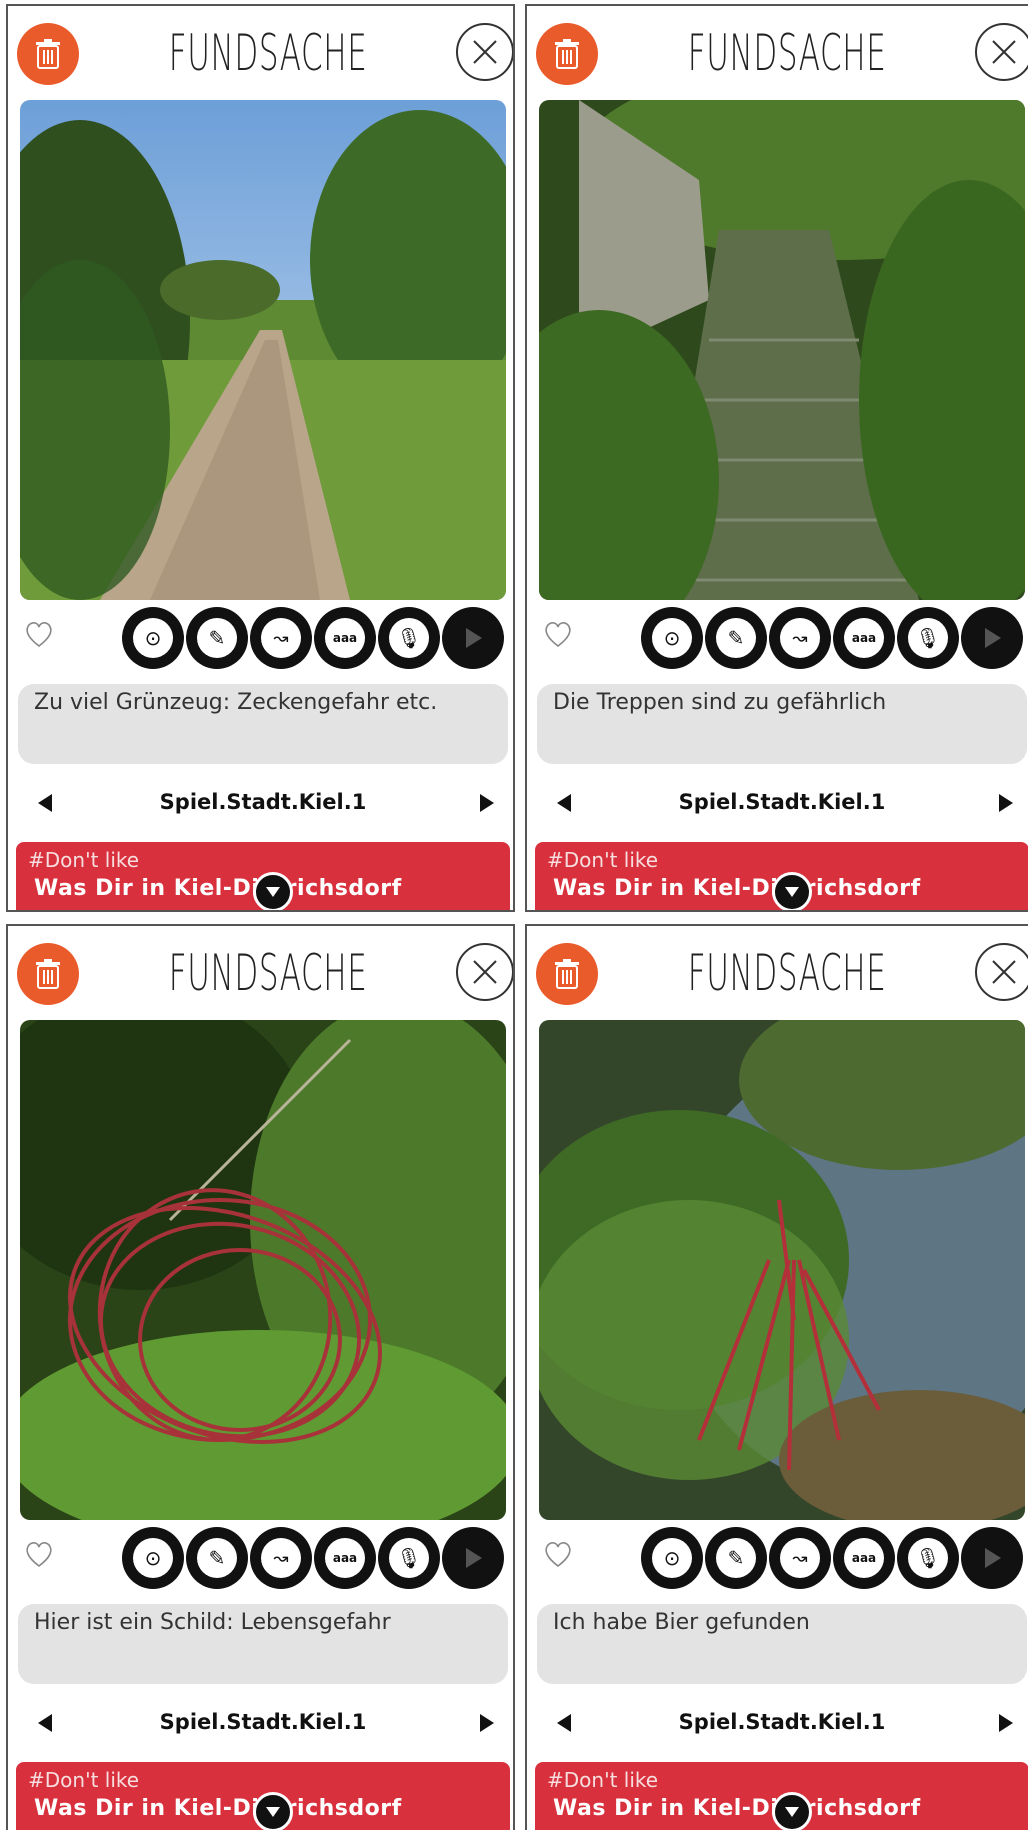 The width and height of the screenshot is (1028, 1830). What do you see at coordinates (263, 1644) in the screenshot?
I see `comment-text: Hier ist ein Schild: Lebensgefahr` at bounding box center [263, 1644].